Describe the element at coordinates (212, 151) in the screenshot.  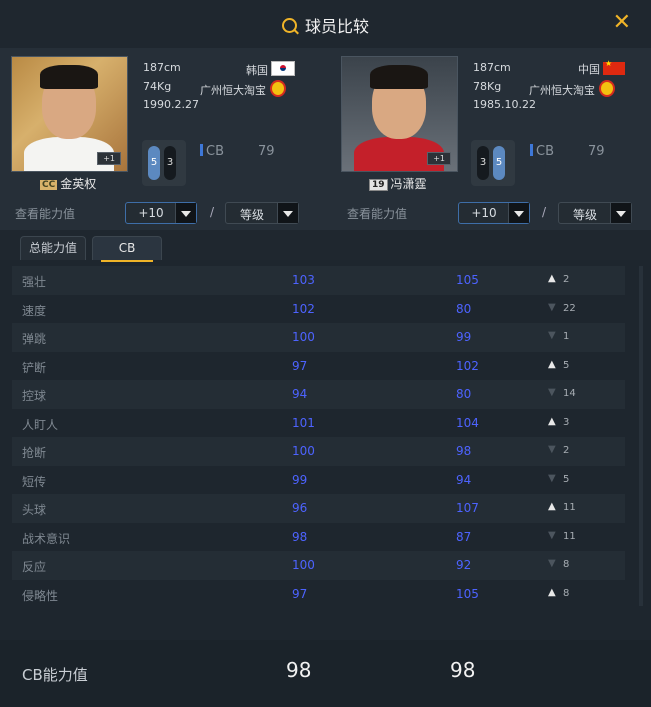
I see `player1-position: CB` at that location.